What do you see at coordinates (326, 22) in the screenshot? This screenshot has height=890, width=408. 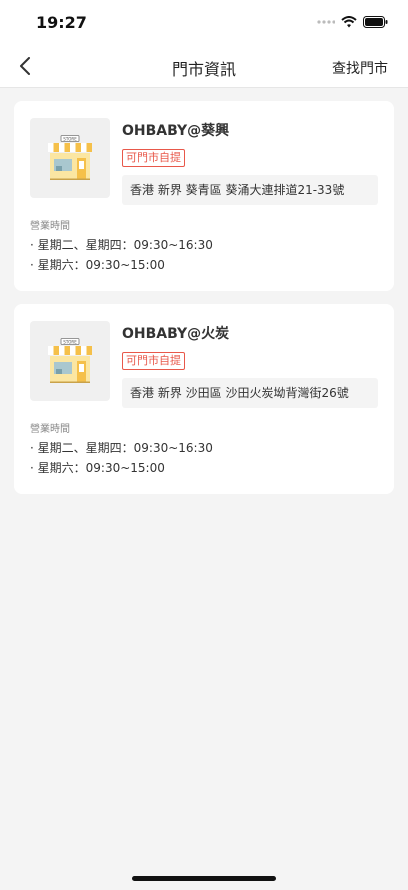 I see `signal-icon` at bounding box center [326, 22].